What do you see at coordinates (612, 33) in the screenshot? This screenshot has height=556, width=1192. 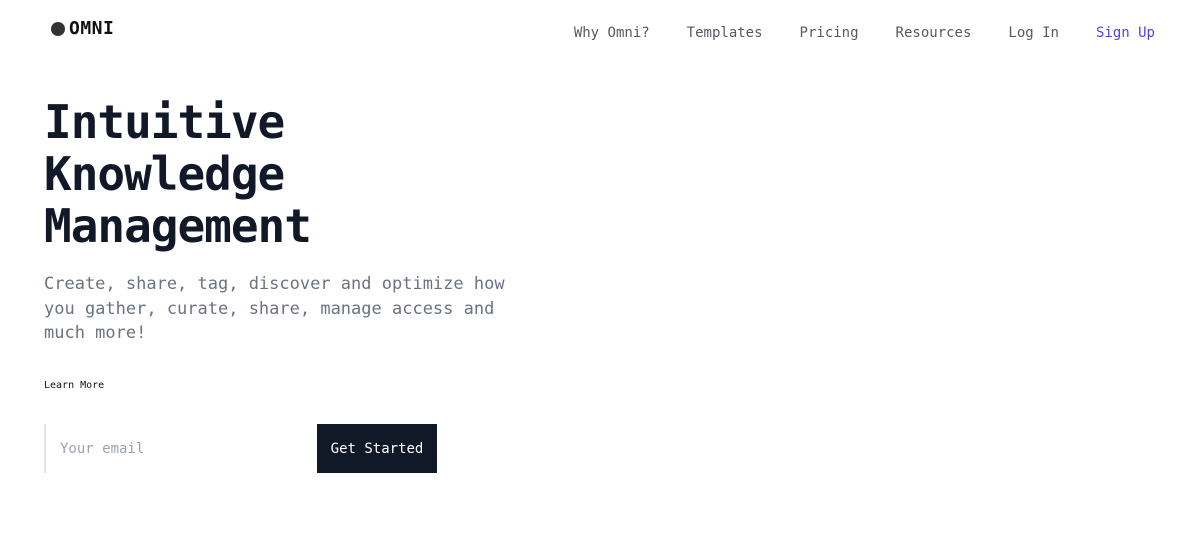 I see `nav-link-why-omni: Why Omni?` at bounding box center [612, 33].